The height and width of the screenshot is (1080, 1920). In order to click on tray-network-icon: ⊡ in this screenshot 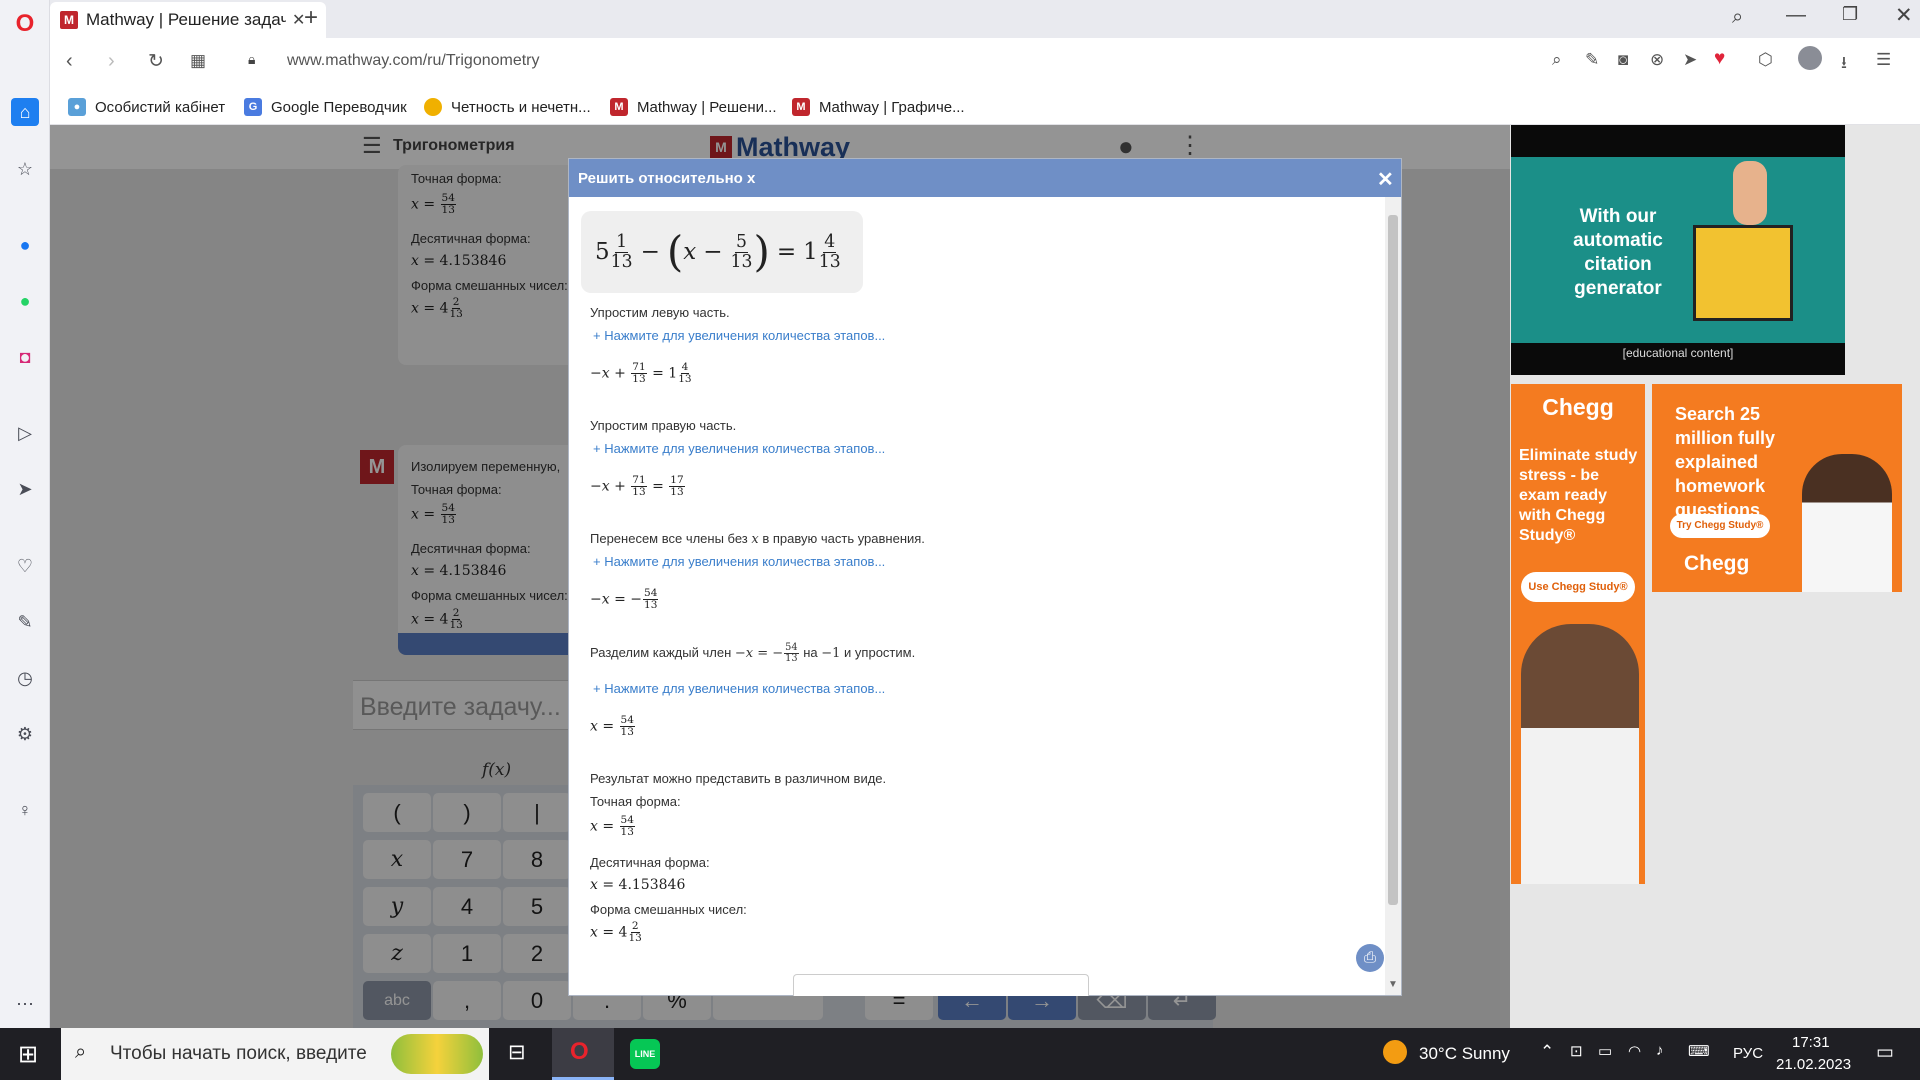, I will do `click(1576, 1051)`.